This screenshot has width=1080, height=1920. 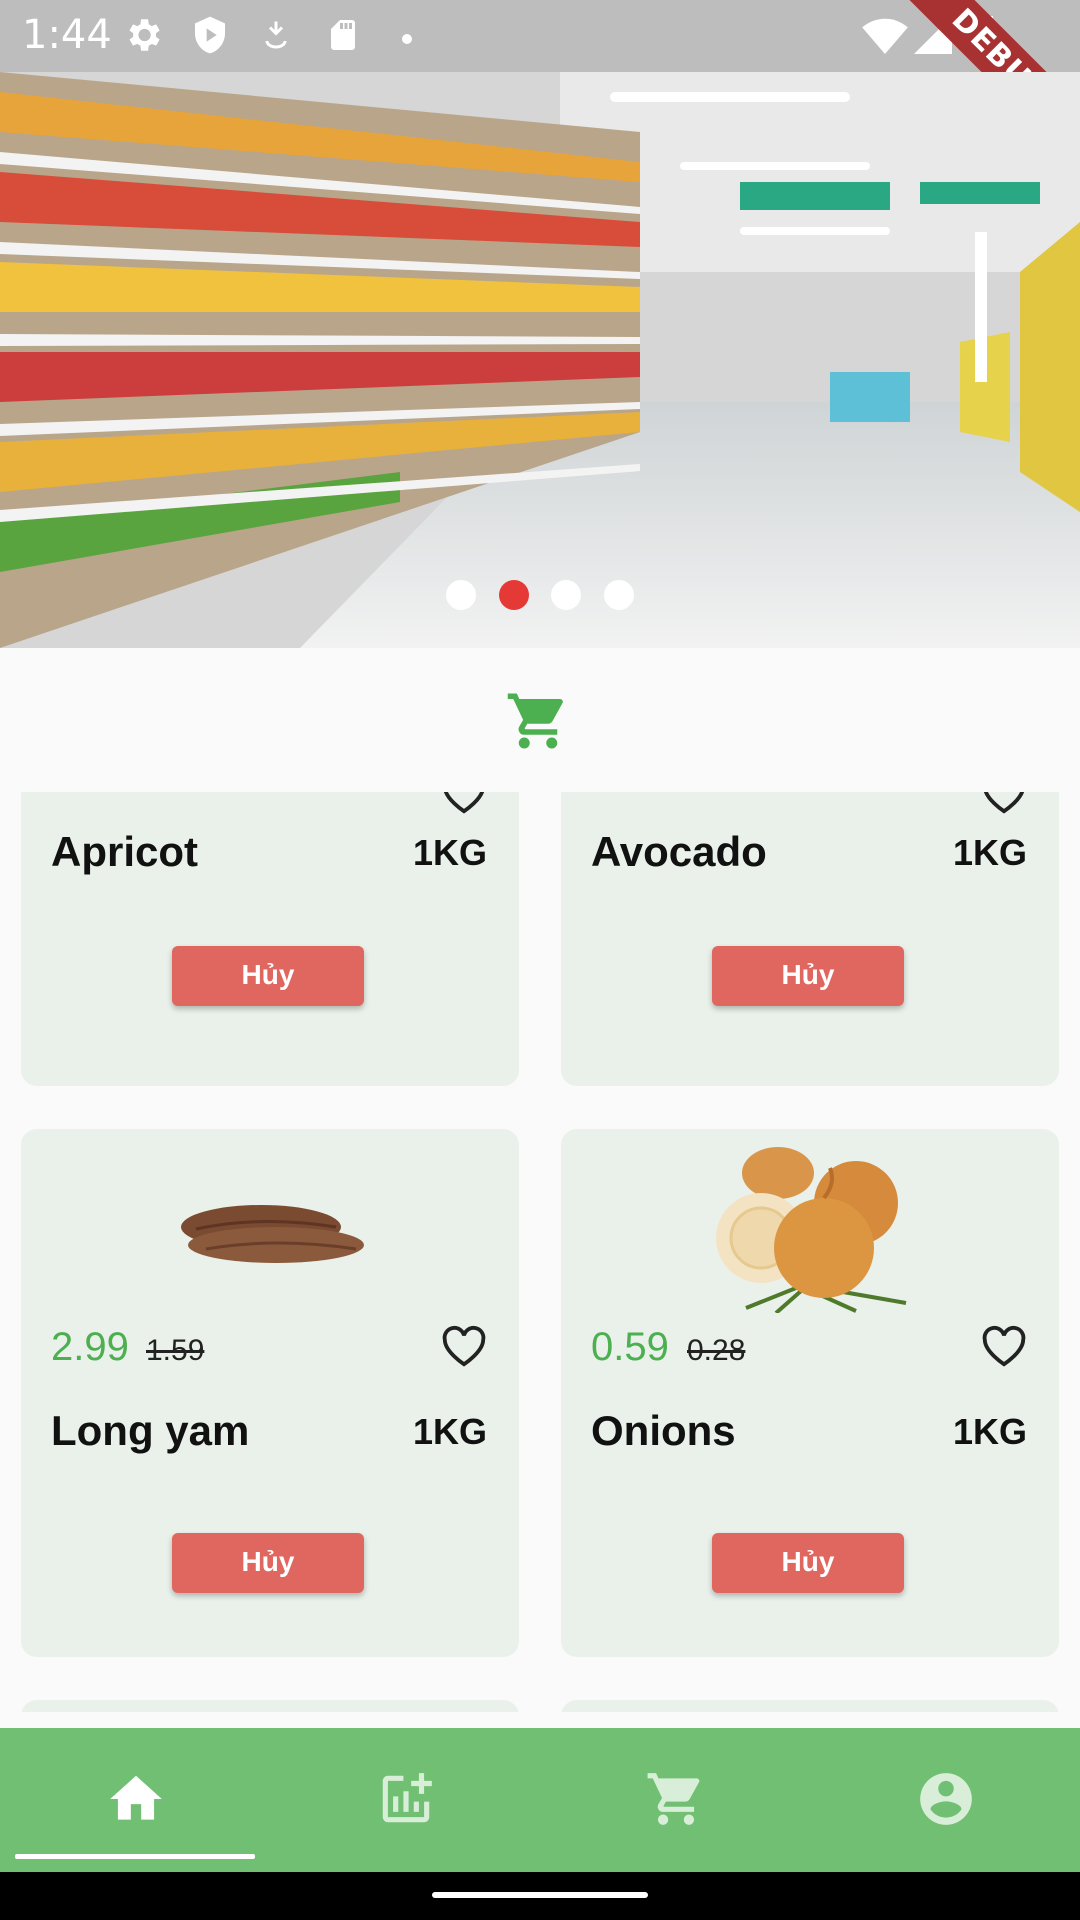 I want to click on nav-account, so click(x=945, y=1800).